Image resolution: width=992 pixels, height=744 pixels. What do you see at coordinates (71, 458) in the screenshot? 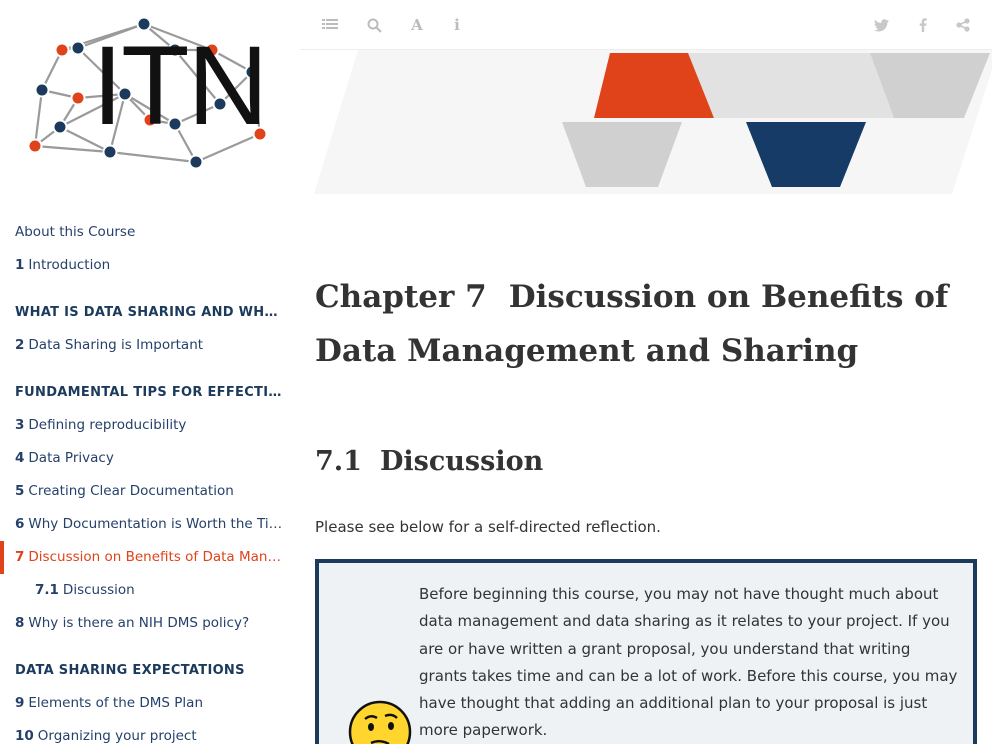
I see `toc-item-label: Data Privacy` at bounding box center [71, 458].